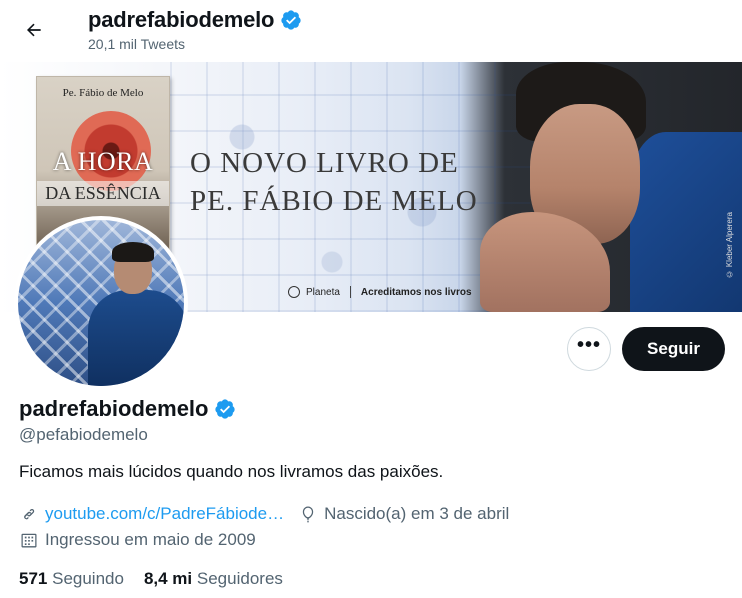 This screenshot has height=598, width=742. I want to click on book-subtitle: DA ESSÊNCIA, so click(103, 193).